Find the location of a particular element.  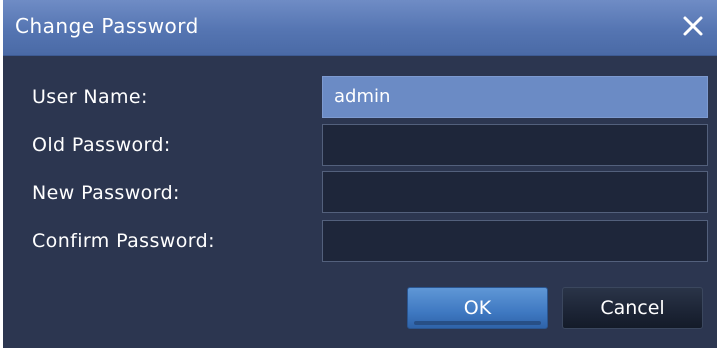

username-label: User Name: is located at coordinates (90, 97).